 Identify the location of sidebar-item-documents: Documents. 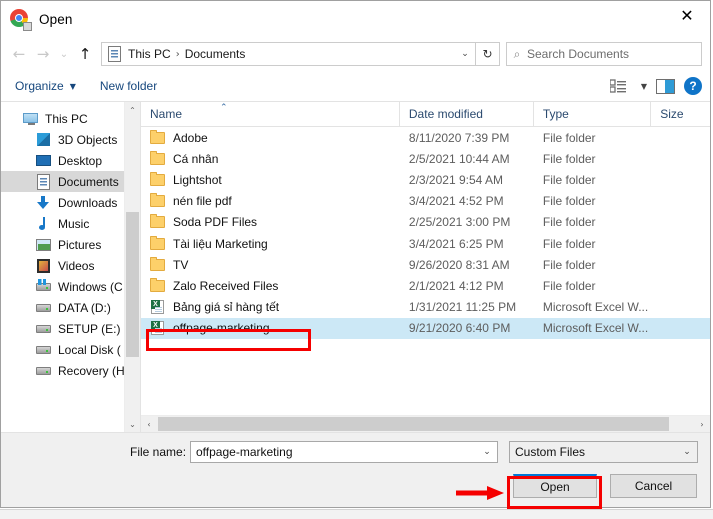
(70, 181).